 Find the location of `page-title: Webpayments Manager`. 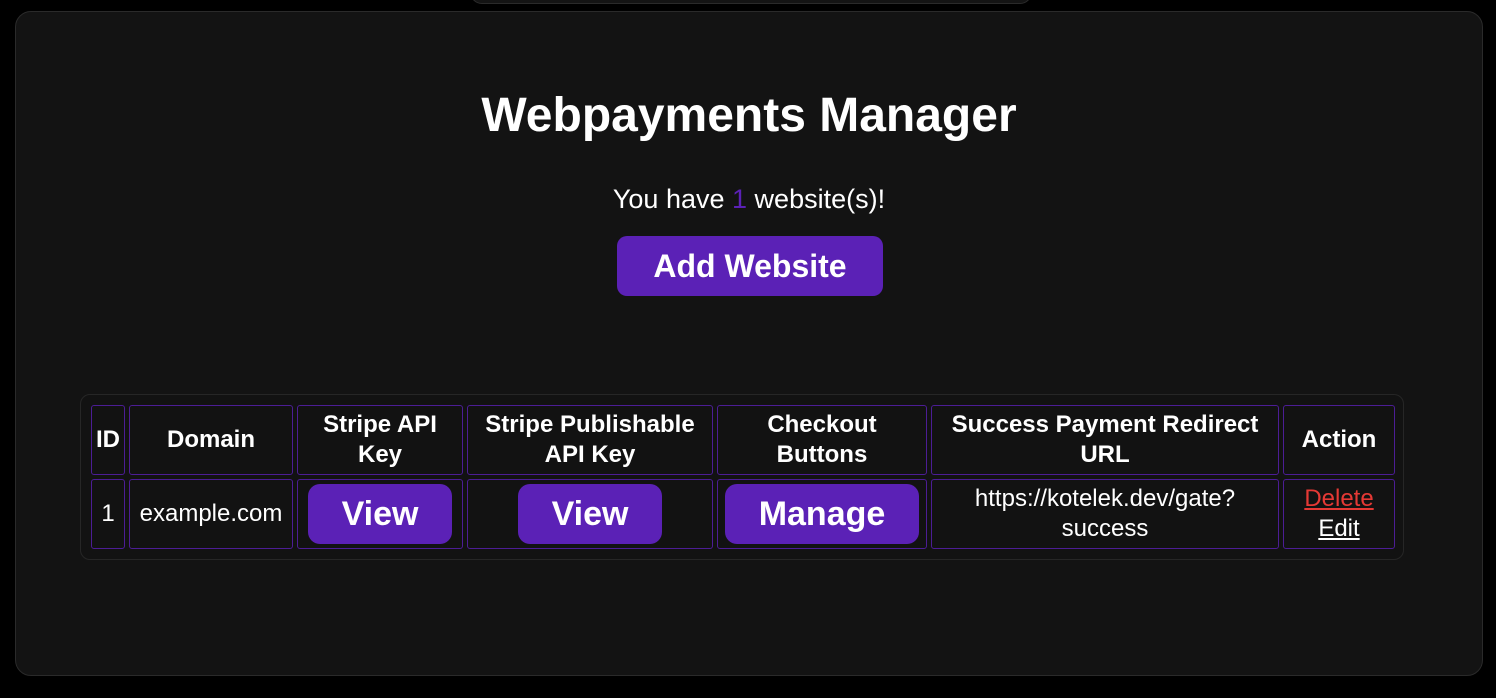

page-title: Webpayments Manager is located at coordinates (749, 115).